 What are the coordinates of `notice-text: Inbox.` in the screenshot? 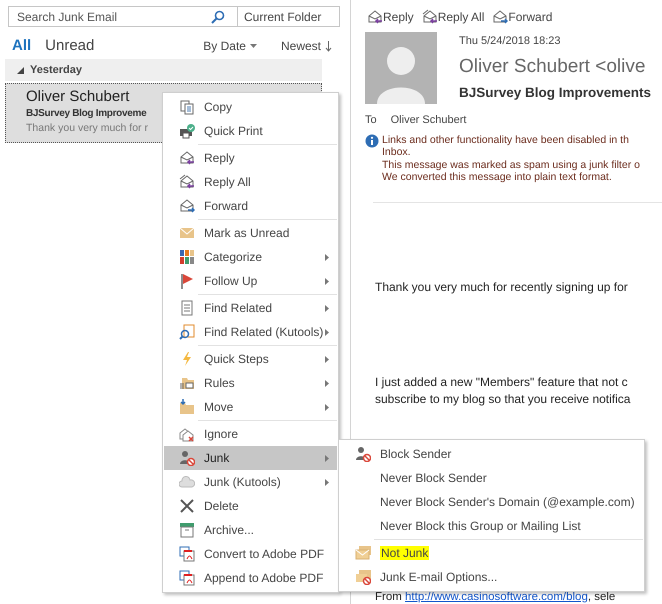 It's located at (397, 152).